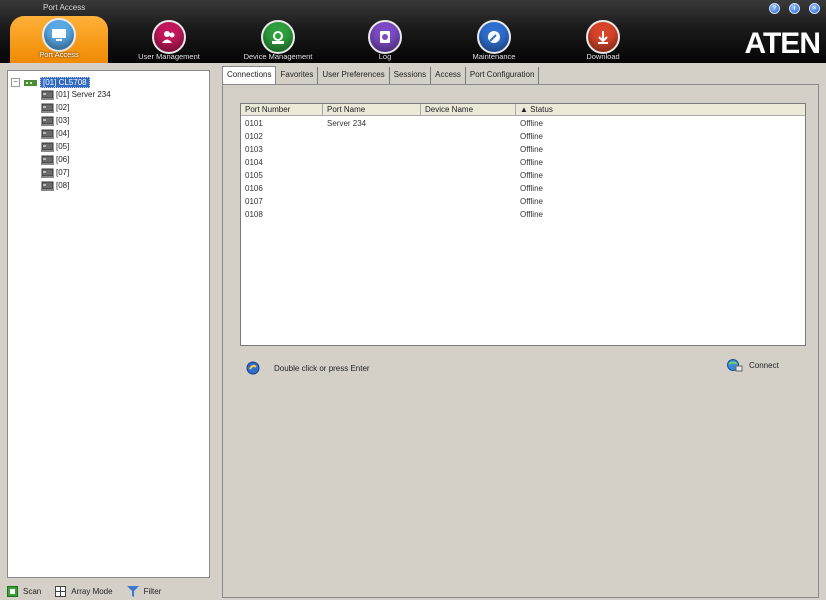 This screenshot has width=826, height=600. Describe the element at coordinates (278, 37) in the screenshot. I see `device-management-icon` at that location.